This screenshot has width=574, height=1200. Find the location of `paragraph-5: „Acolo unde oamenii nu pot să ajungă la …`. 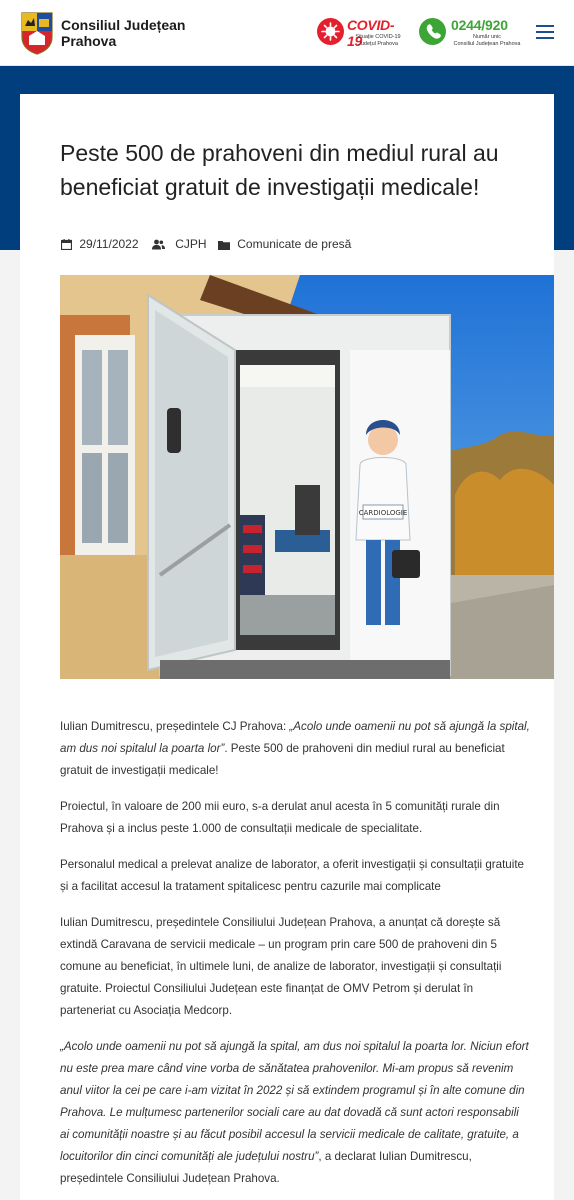

paragraph-5: „Acolo unde oamenii nu pot să ajungă la … is located at coordinates (295, 1113).